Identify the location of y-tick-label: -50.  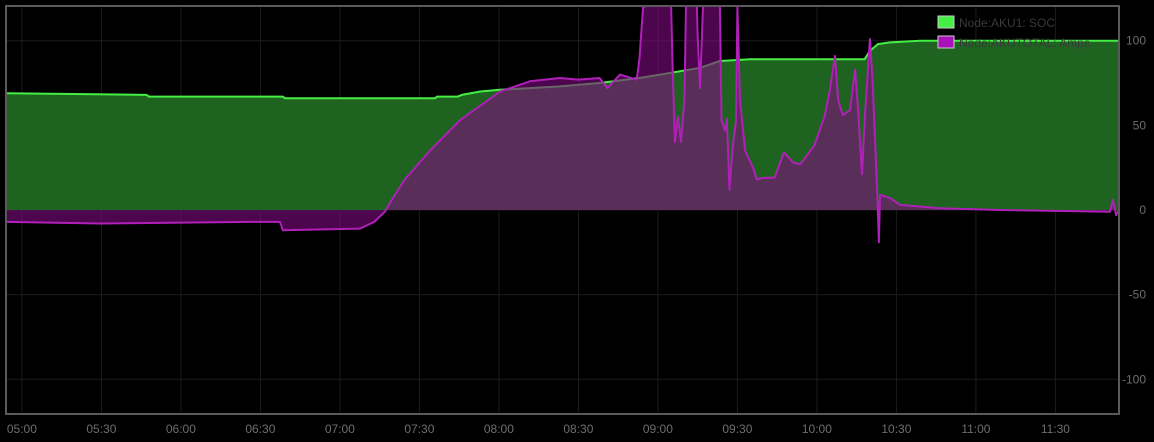
(1138, 295).